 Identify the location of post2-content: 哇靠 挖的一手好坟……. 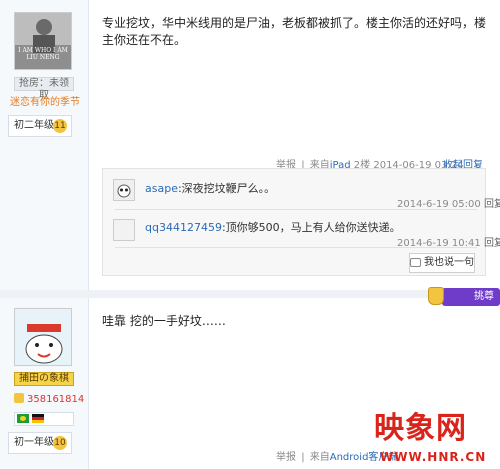
(164, 321).